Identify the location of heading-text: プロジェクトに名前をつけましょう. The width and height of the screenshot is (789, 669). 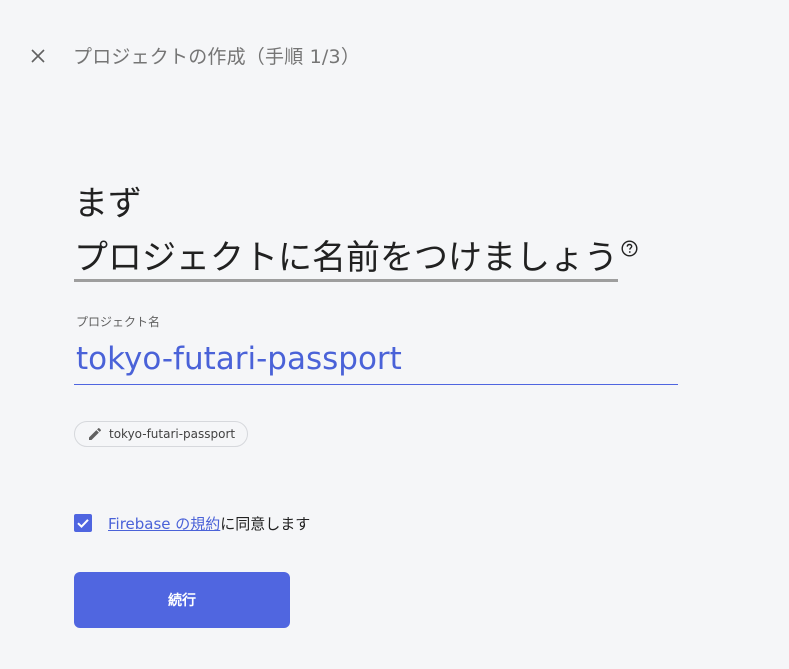
(346, 259).